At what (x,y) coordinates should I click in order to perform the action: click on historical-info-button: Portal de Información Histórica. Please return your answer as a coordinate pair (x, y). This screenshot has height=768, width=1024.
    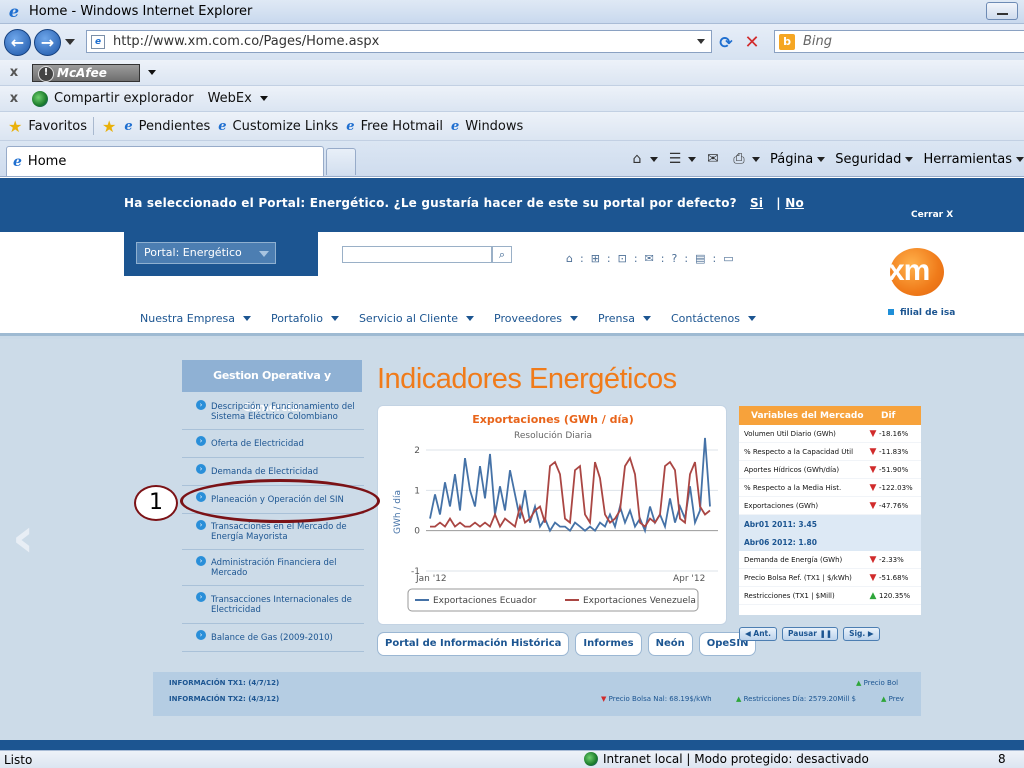
    Looking at the image, I should click on (473, 644).